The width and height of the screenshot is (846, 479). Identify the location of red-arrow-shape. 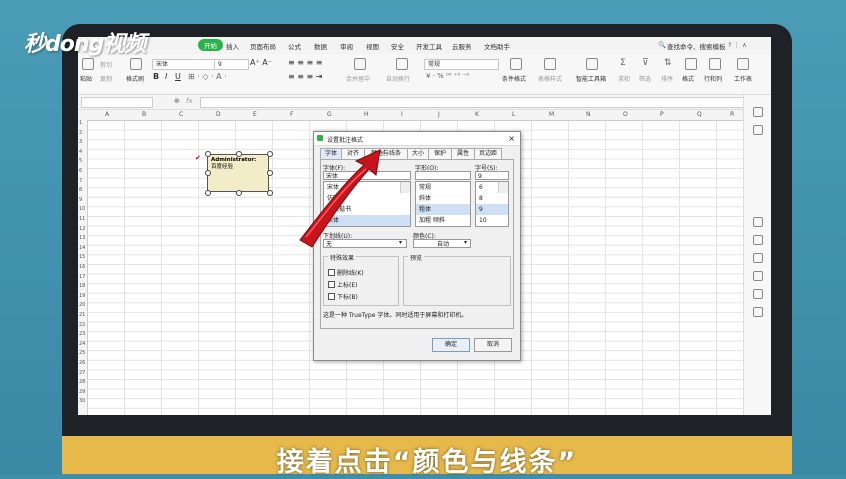
(340, 198).